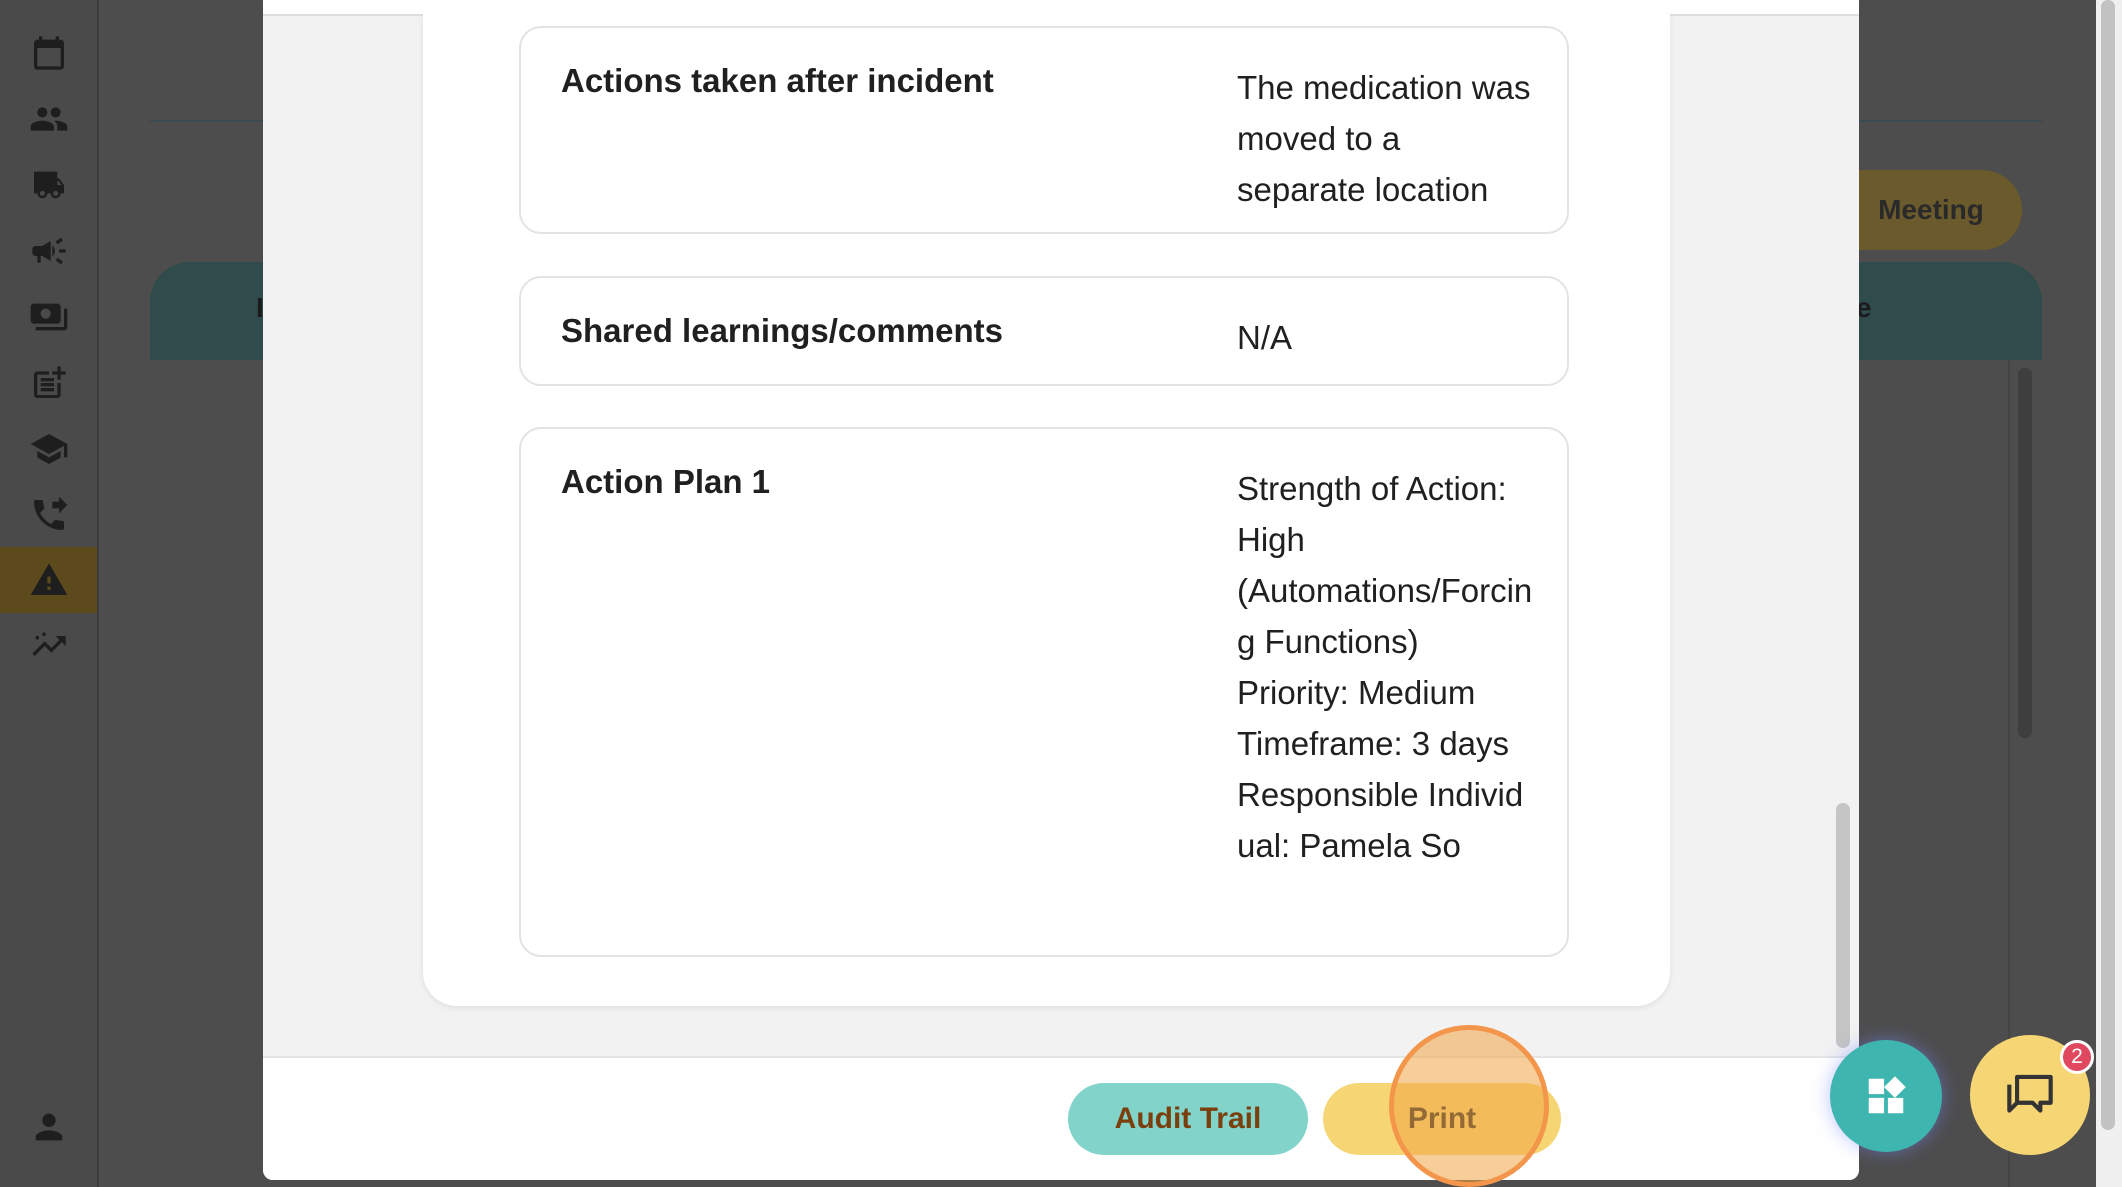 The image size is (2122, 1187). I want to click on detail-value: N/A, so click(1265, 337).